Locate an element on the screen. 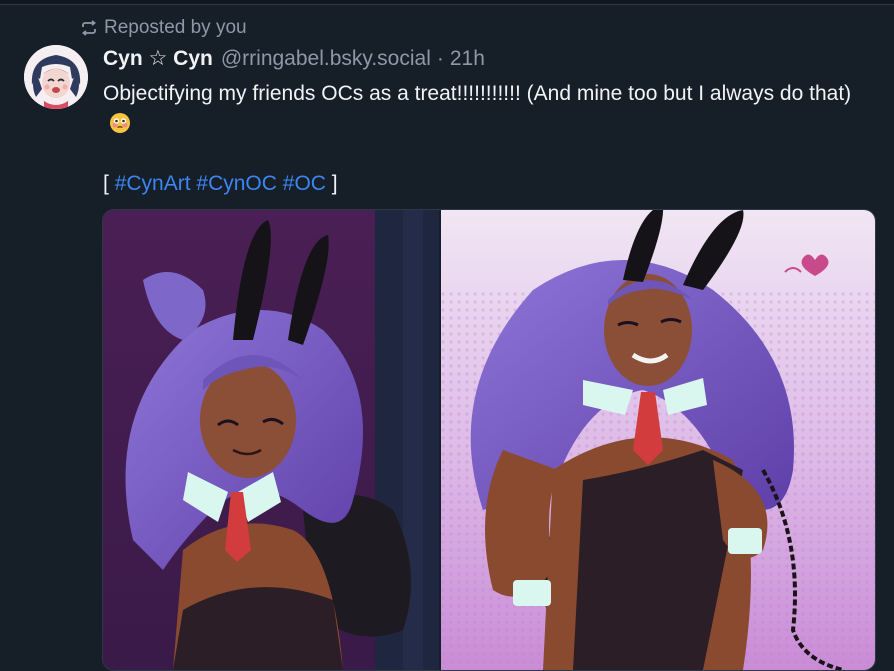  tags-close-bracket: ] is located at coordinates (334, 183).